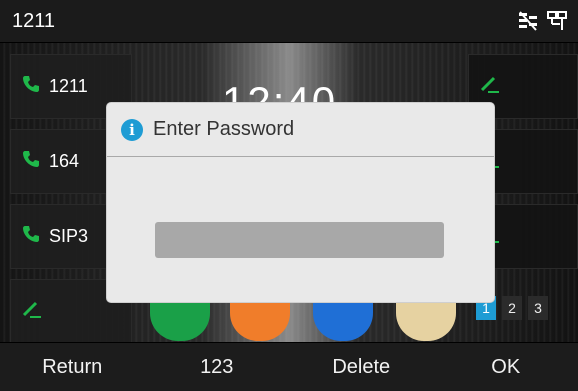 This screenshot has width=578, height=391. I want to click on softkey-bar: Return 123 Delete OK, so click(289, 366).